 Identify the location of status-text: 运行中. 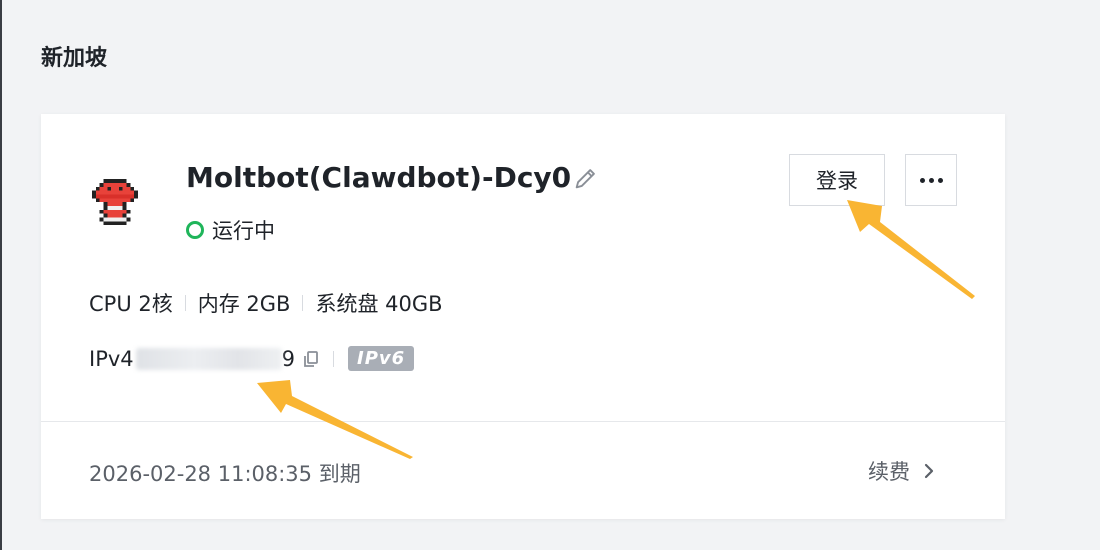
(243, 231).